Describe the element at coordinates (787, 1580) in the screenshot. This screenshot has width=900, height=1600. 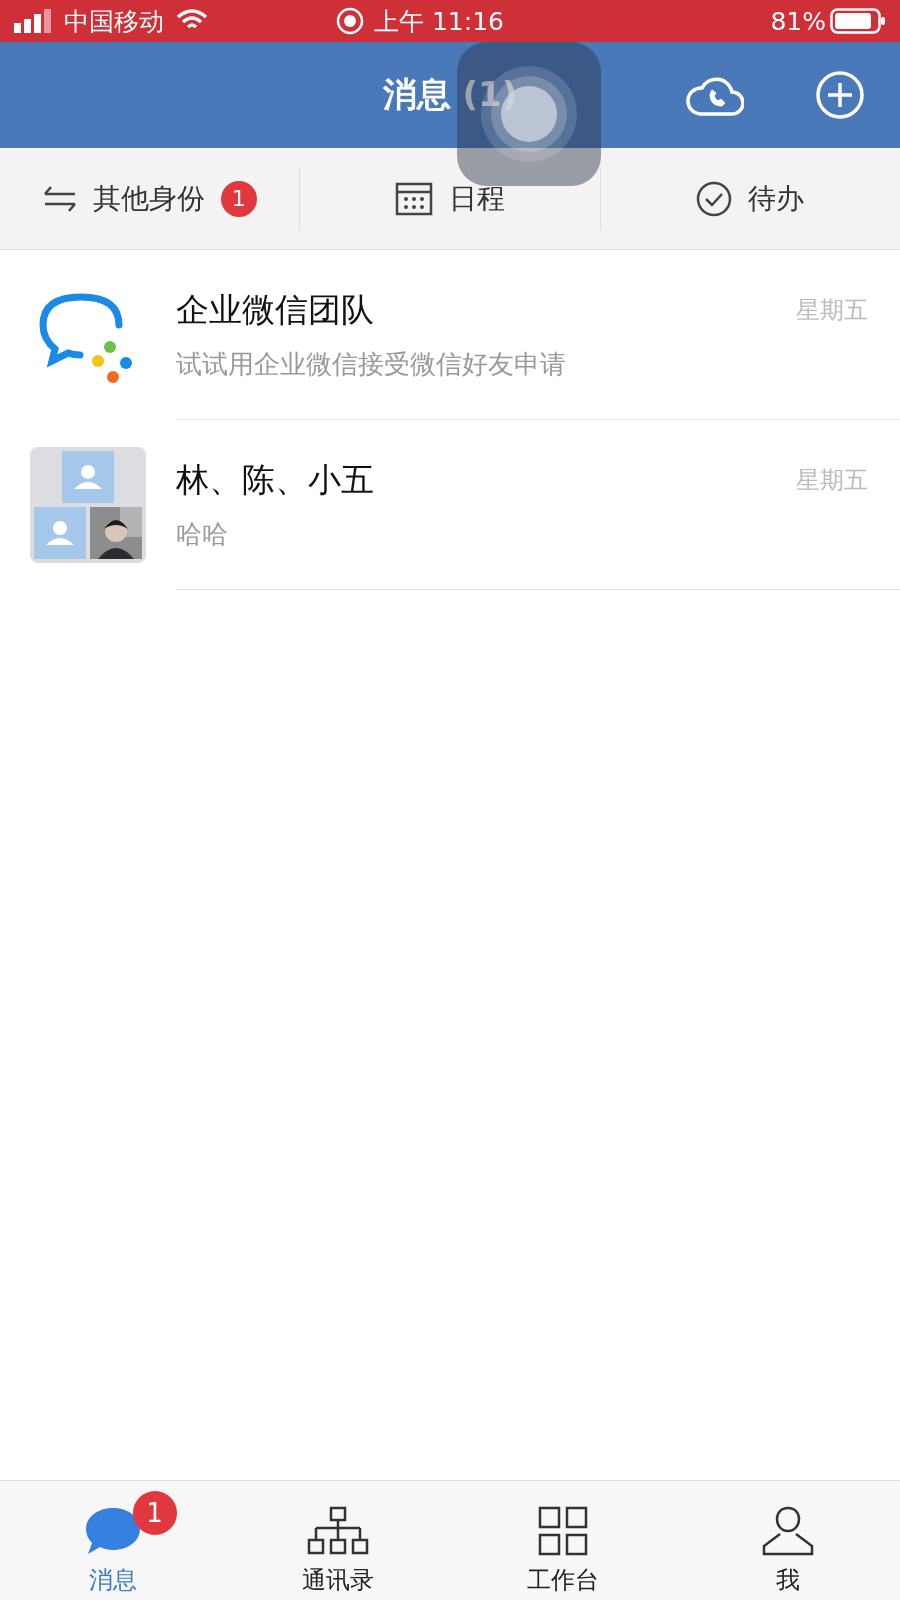
I see `tab-label: 我` at that location.